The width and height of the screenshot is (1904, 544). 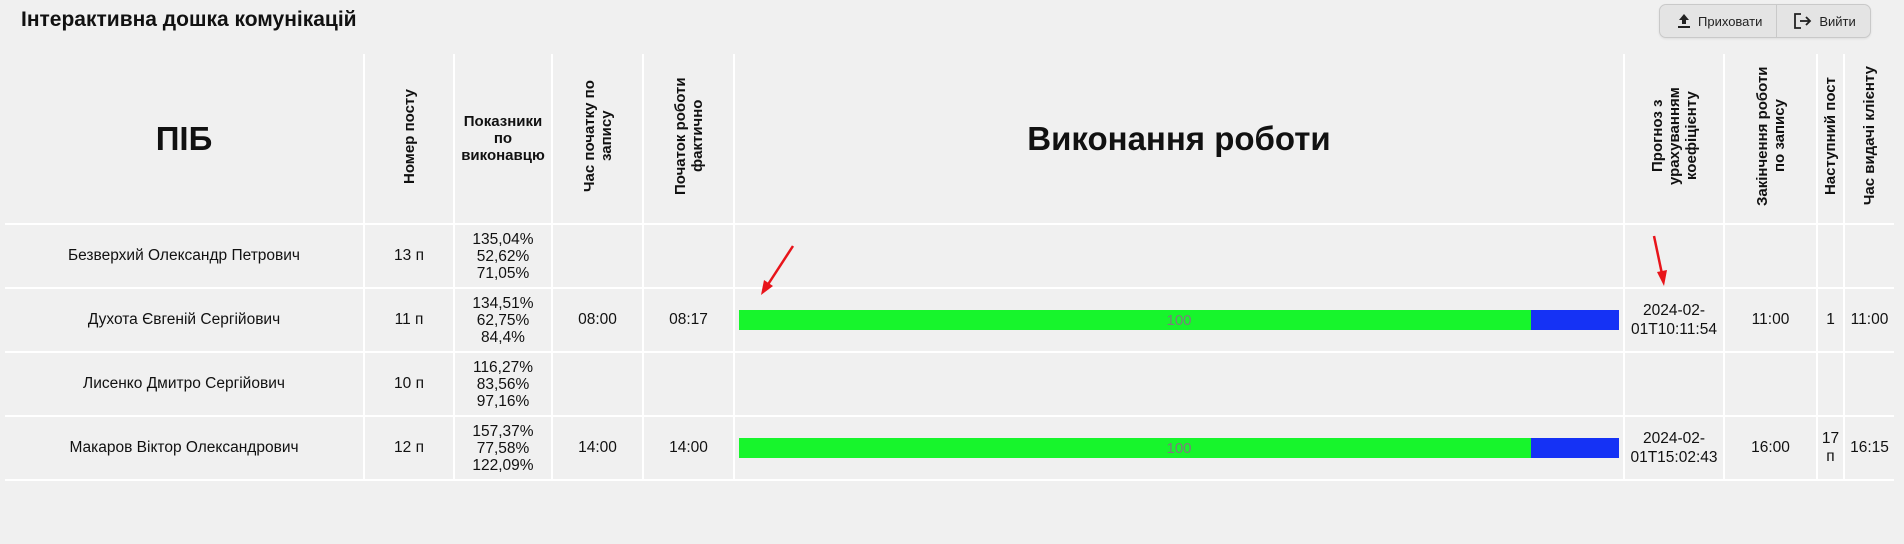 I want to click on forecast-time: 2024-02- 01T10:11:54, so click(x=1674, y=320).